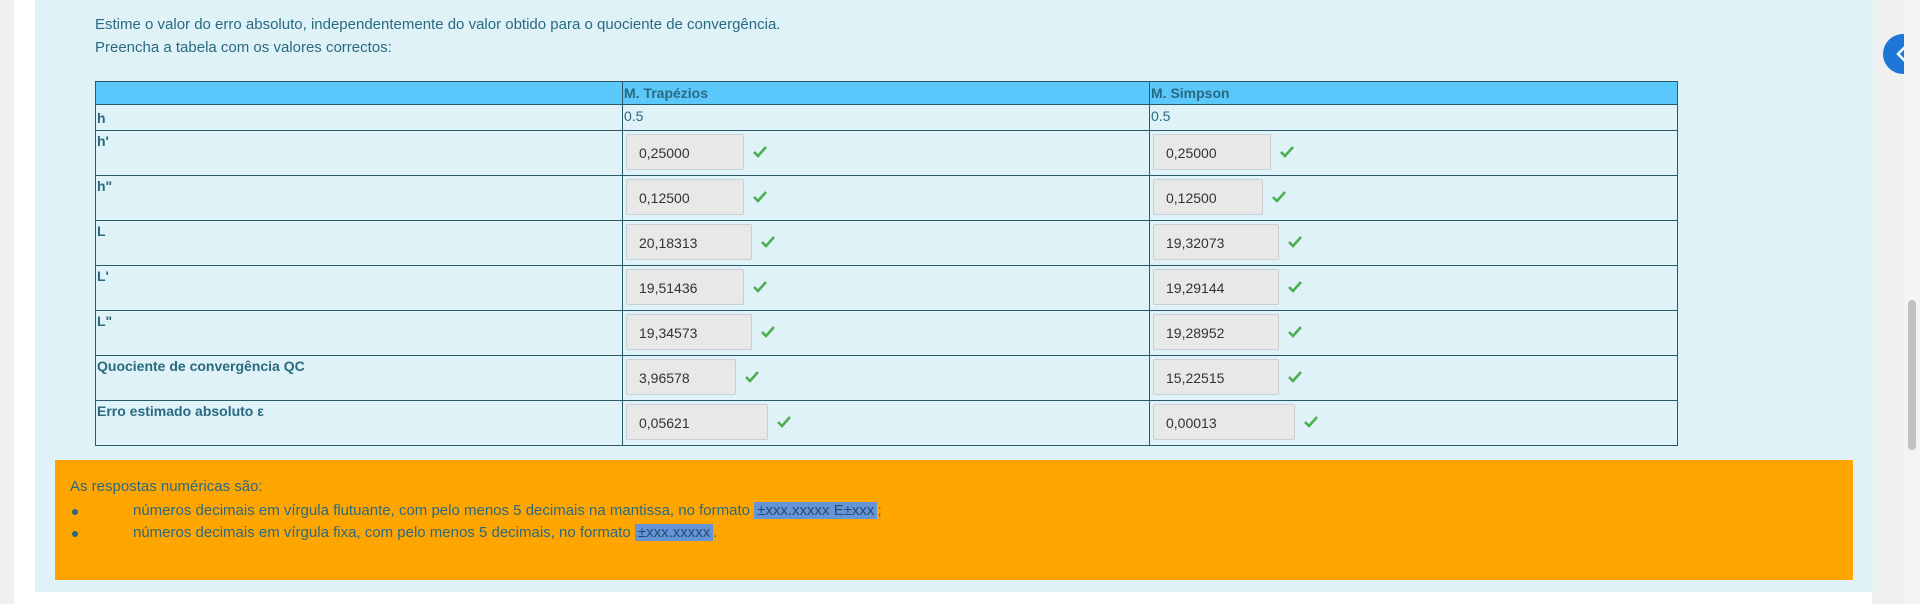  What do you see at coordinates (359, 93) in the screenshot?
I see `column-header` at bounding box center [359, 93].